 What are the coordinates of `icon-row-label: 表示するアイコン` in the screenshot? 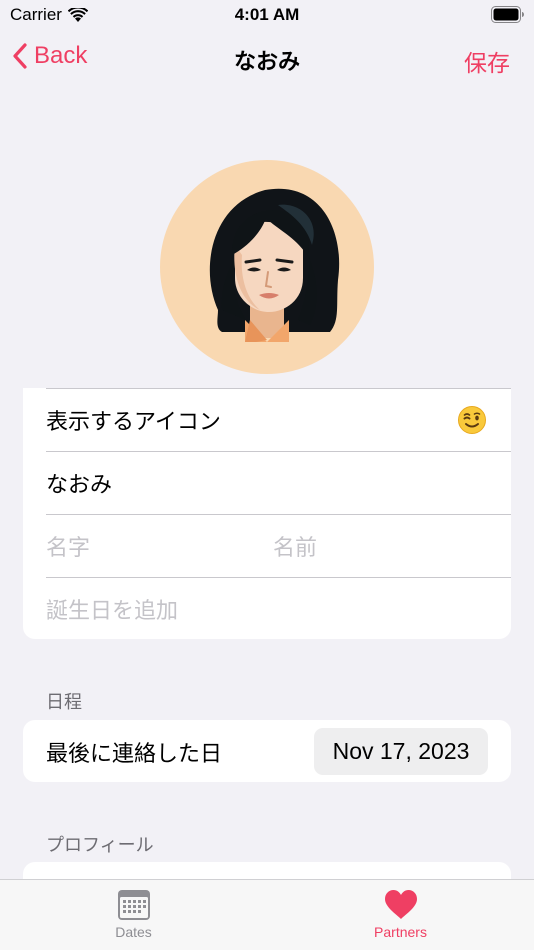 It's located at (133, 422).